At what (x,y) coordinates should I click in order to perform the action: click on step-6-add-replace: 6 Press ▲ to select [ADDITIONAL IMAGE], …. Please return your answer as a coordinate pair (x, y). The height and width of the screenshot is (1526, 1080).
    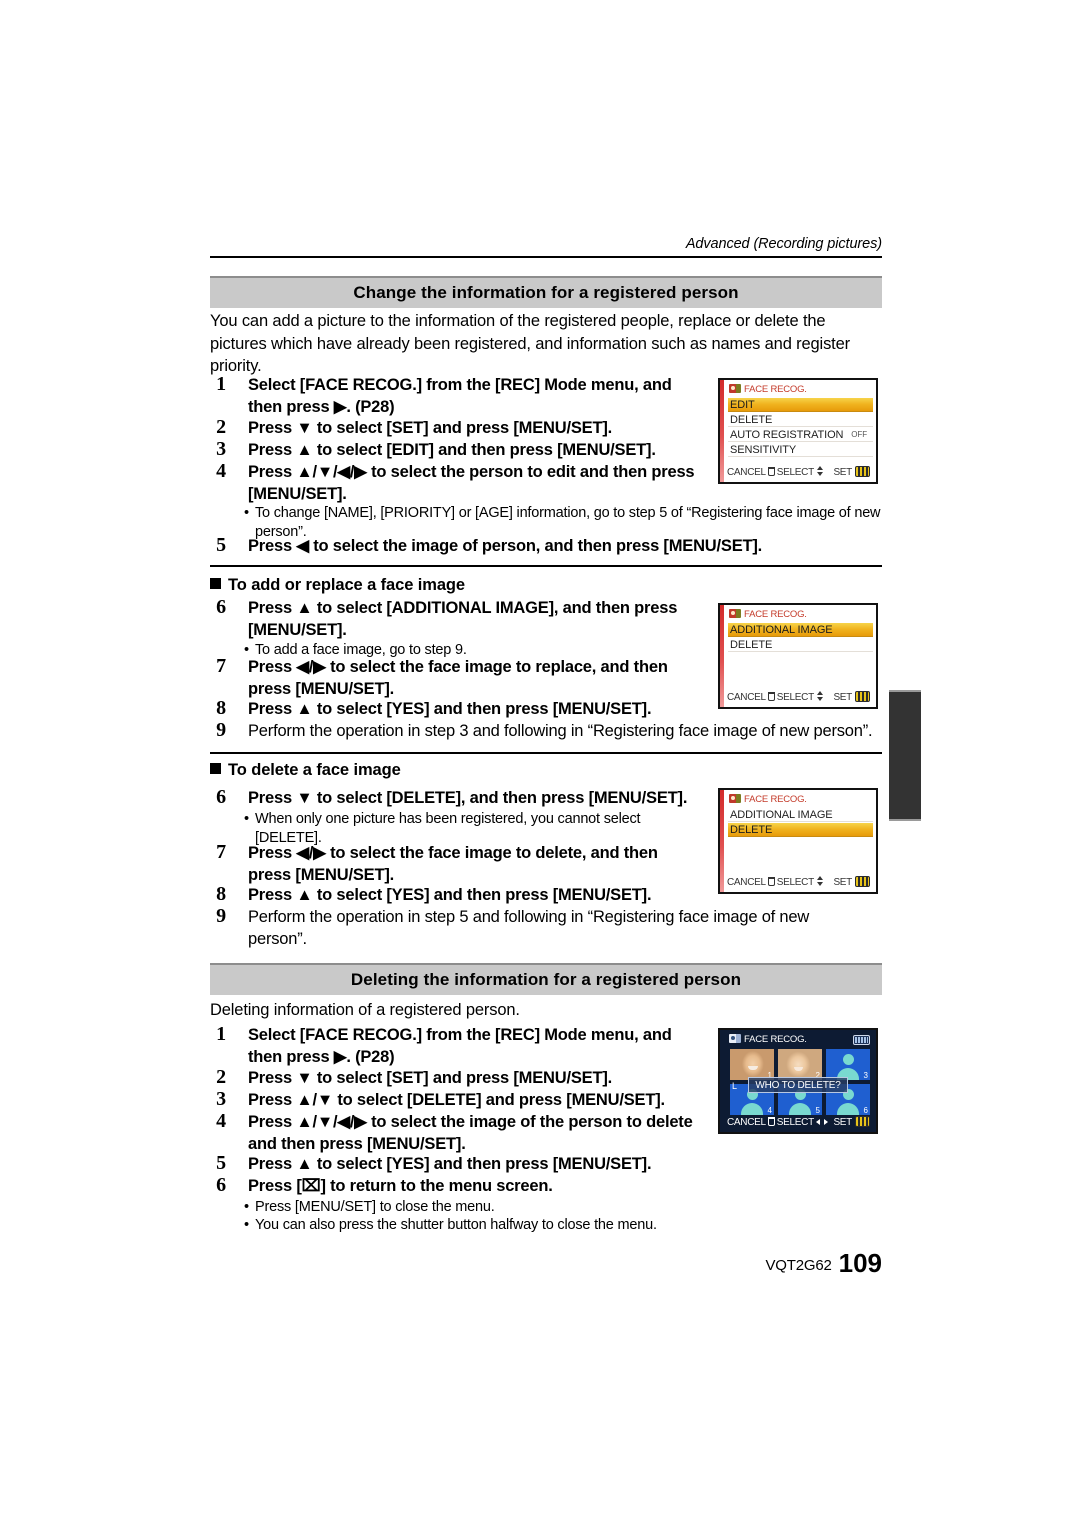
    Looking at the image, I should click on (456, 618).